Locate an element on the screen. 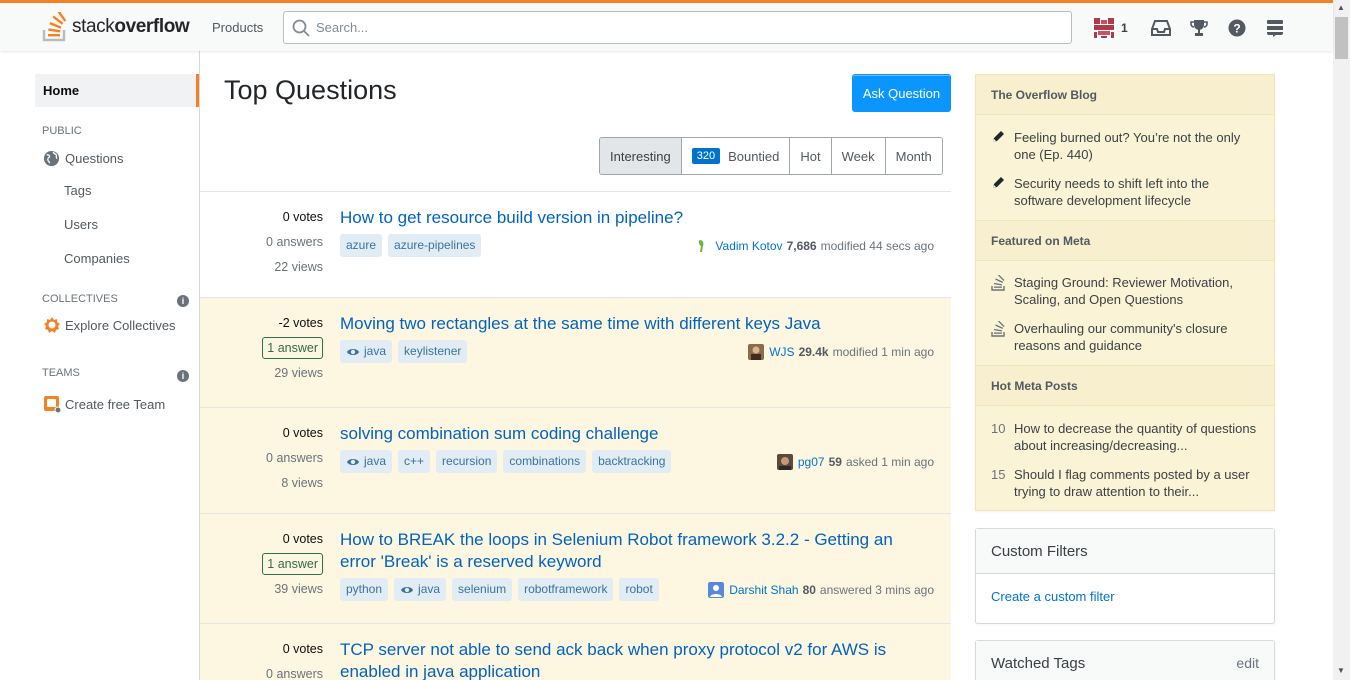 The height and width of the screenshot is (680, 1350). create-custom-filter-link: Create a custom filter is located at coordinates (1053, 596).